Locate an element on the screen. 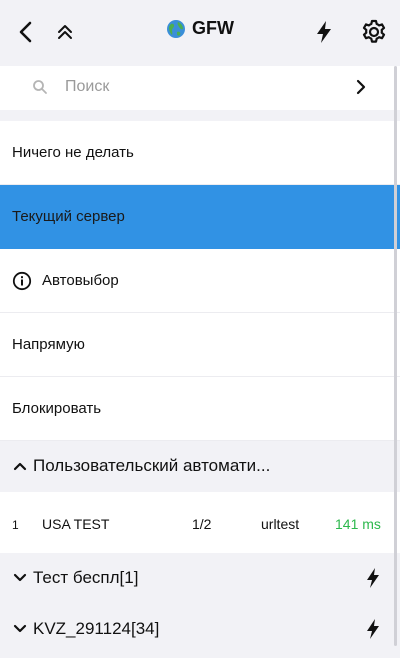 The image size is (400, 658). proxy-row: 1 USA TEST 1/2 urltest 141 ms is located at coordinates (200, 524).